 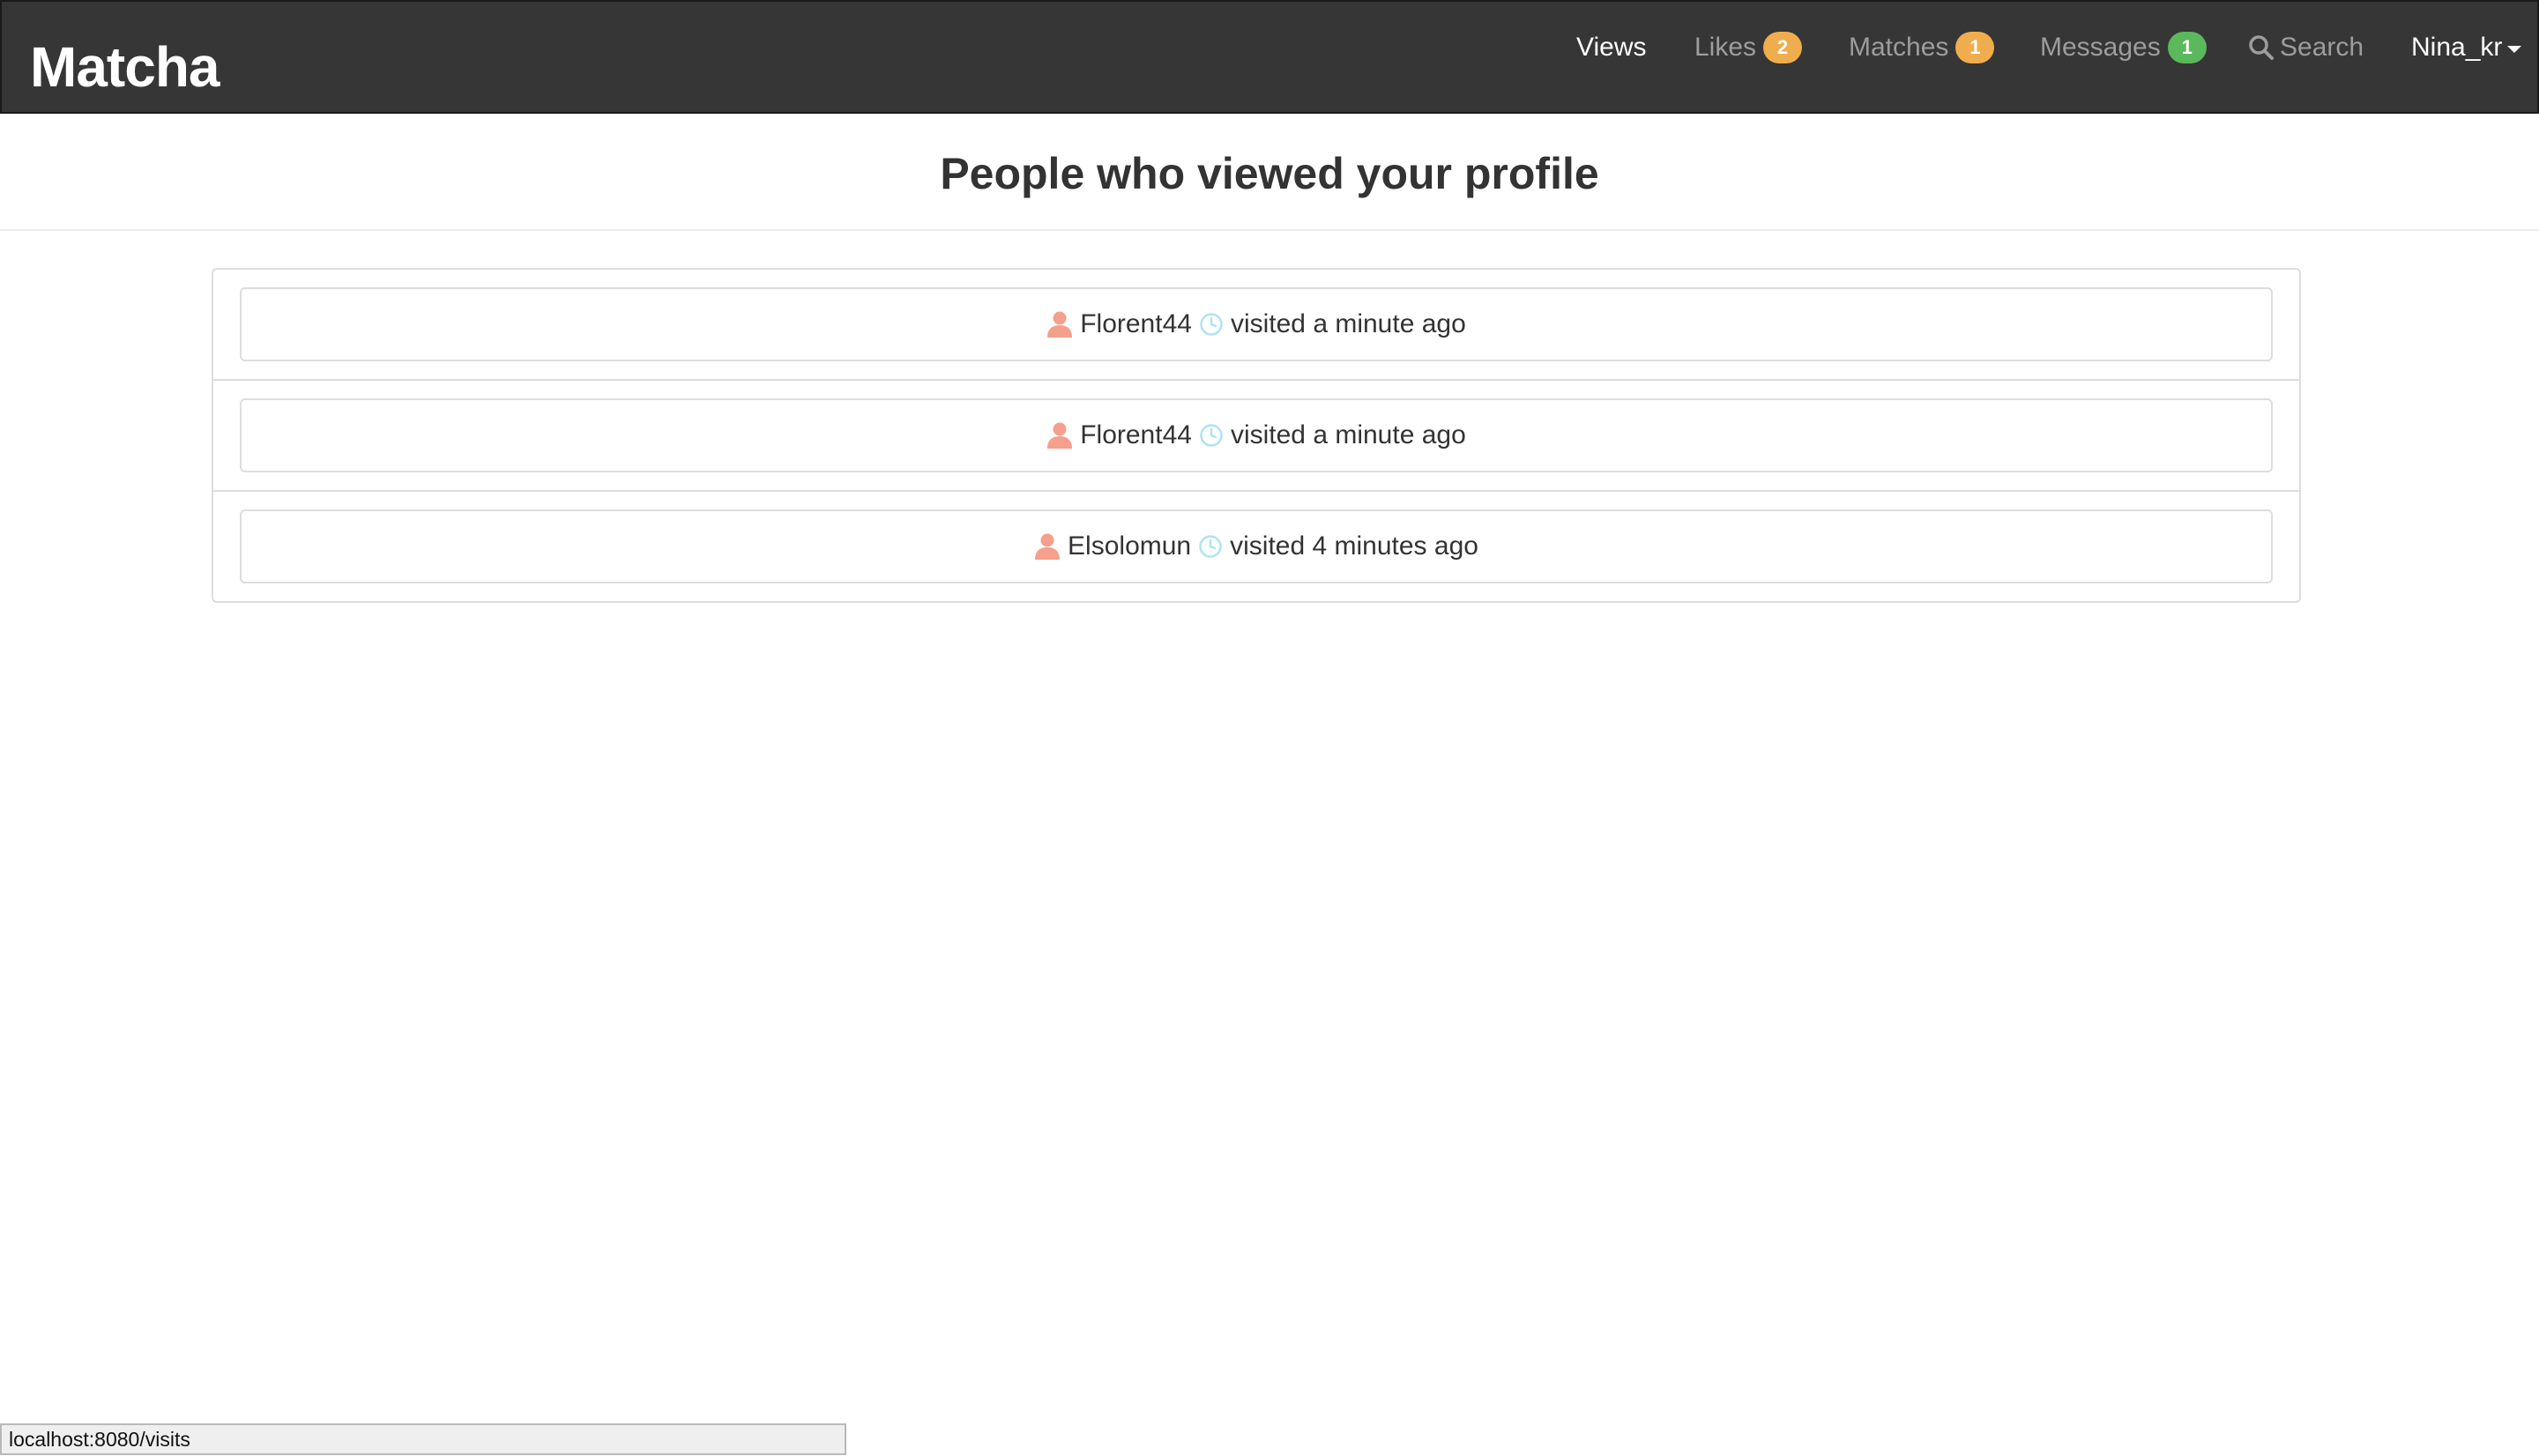 I want to click on caret-down-icon, so click(x=2514, y=49).